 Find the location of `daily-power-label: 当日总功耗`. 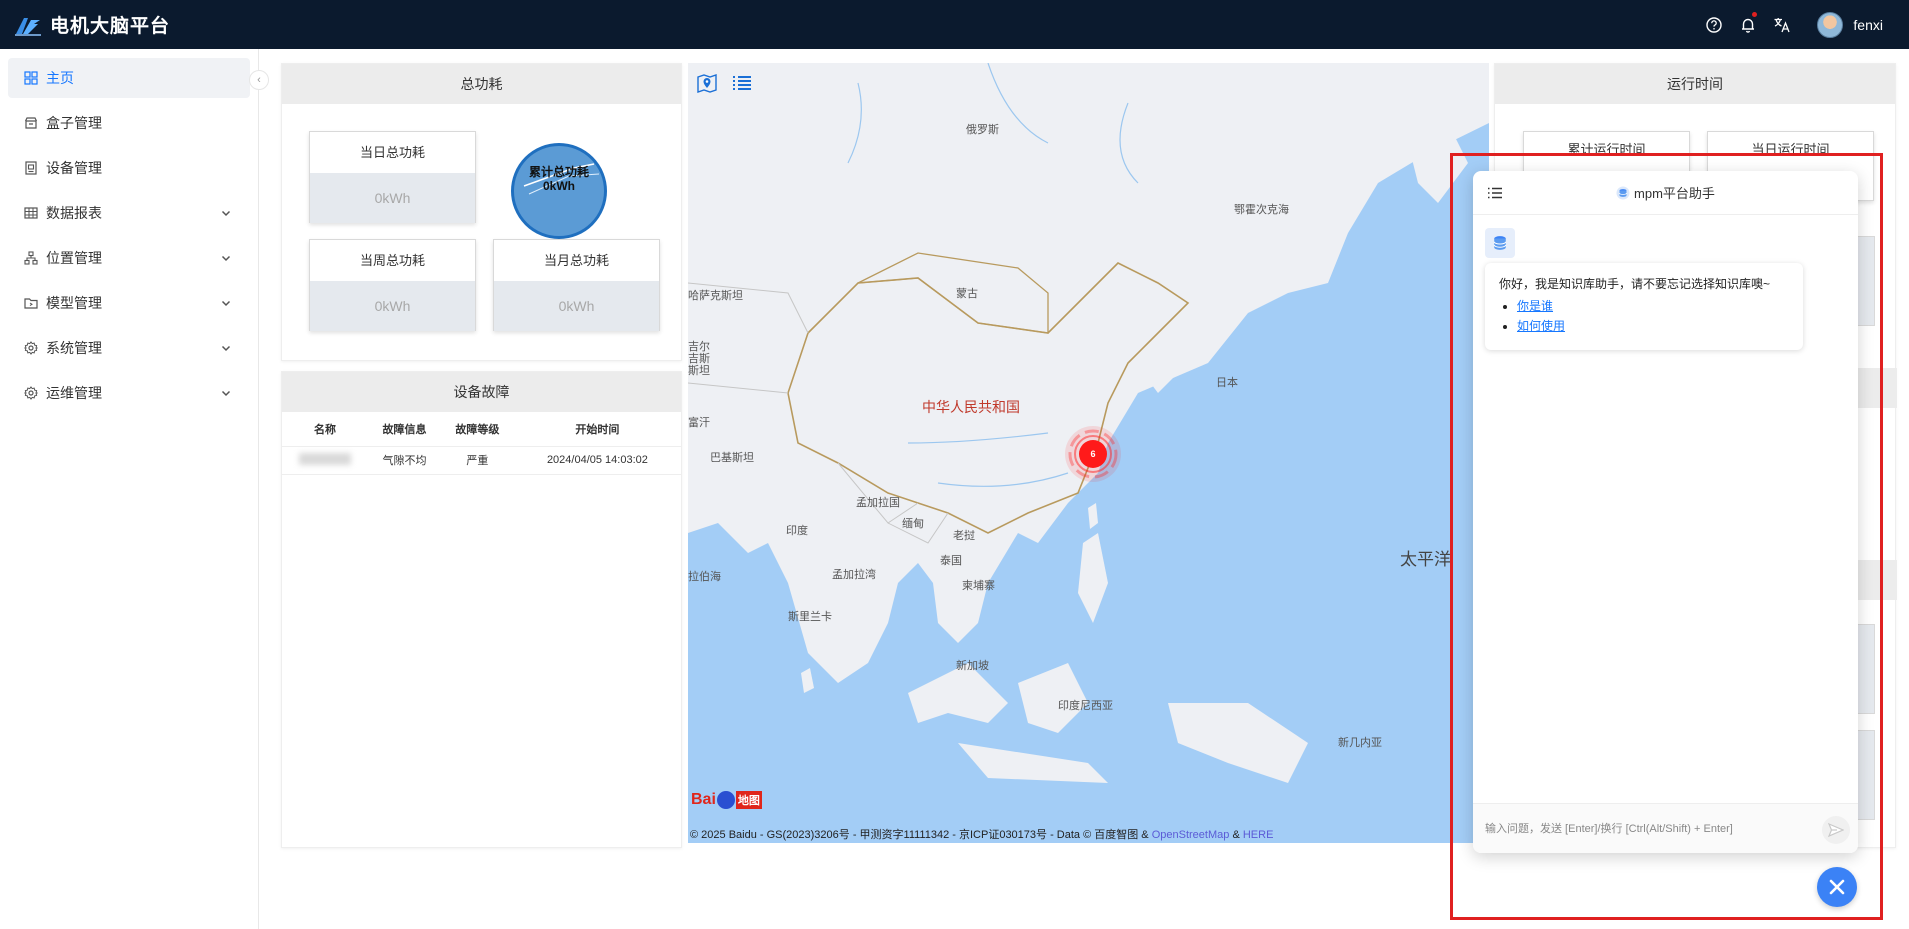

daily-power-label: 当日总功耗 is located at coordinates (392, 152).